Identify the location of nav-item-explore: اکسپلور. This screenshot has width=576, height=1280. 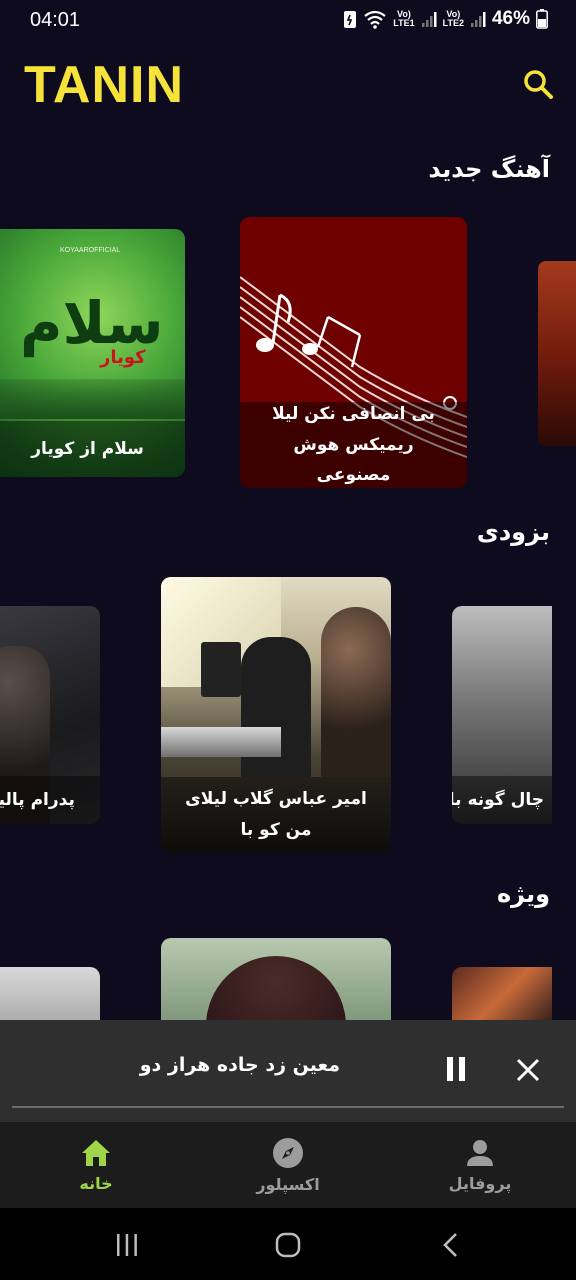
(288, 1165).